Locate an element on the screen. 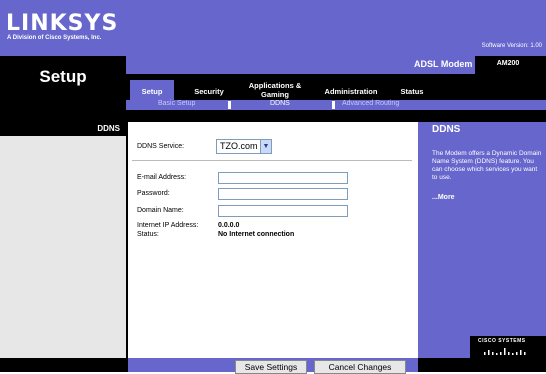 This screenshot has width=546, height=374. product-model: AM200 is located at coordinates (508, 63).